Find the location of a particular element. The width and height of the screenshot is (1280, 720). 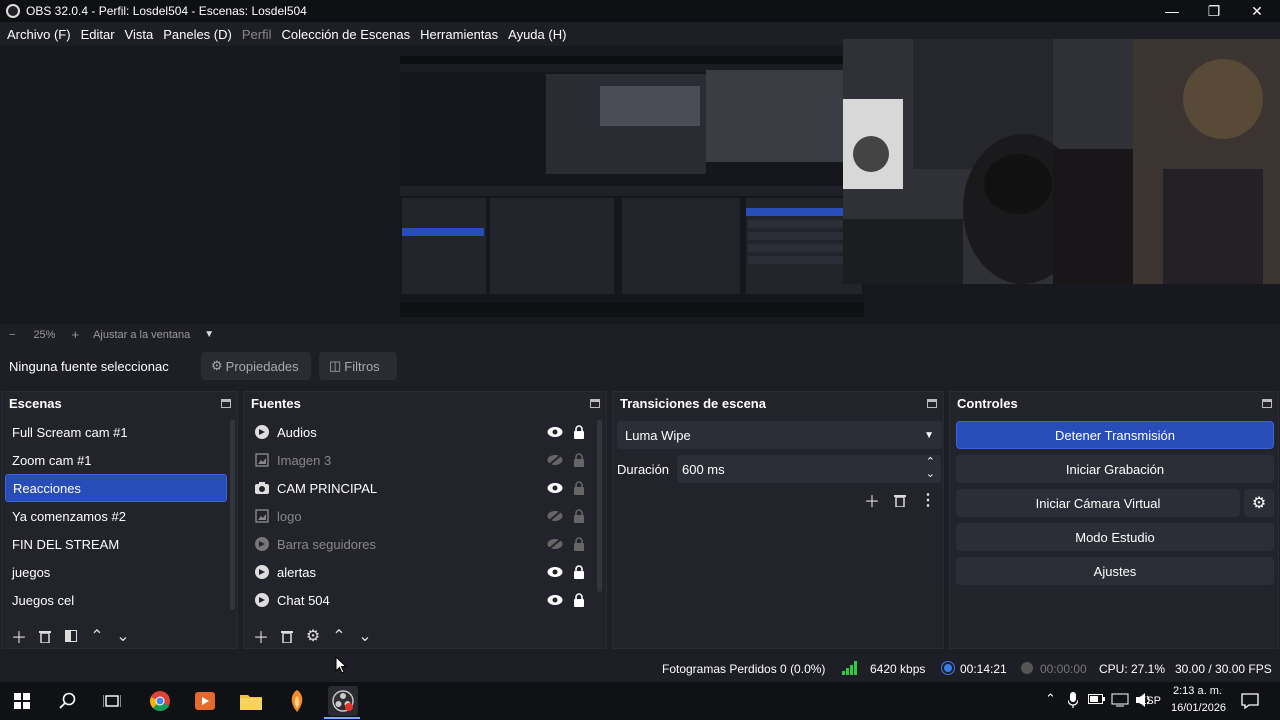

settings-button: Ajustes is located at coordinates (1115, 571).